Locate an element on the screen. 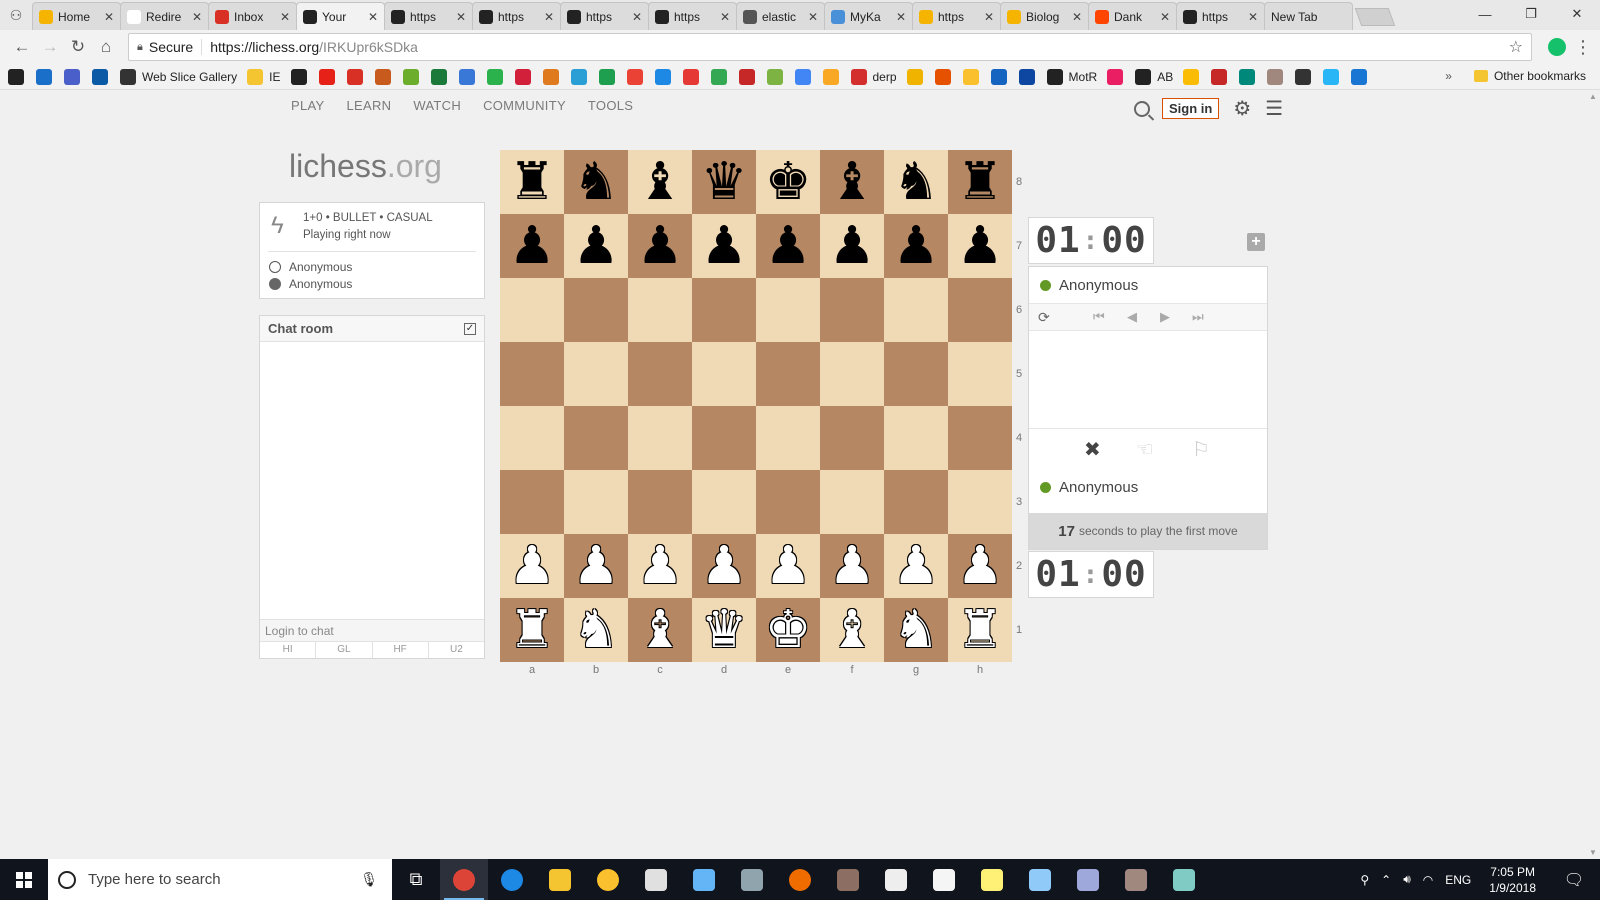 The width and height of the screenshot is (1600, 900). browser-menu-icon: ⋮ is located at coordinates (1583, 47).